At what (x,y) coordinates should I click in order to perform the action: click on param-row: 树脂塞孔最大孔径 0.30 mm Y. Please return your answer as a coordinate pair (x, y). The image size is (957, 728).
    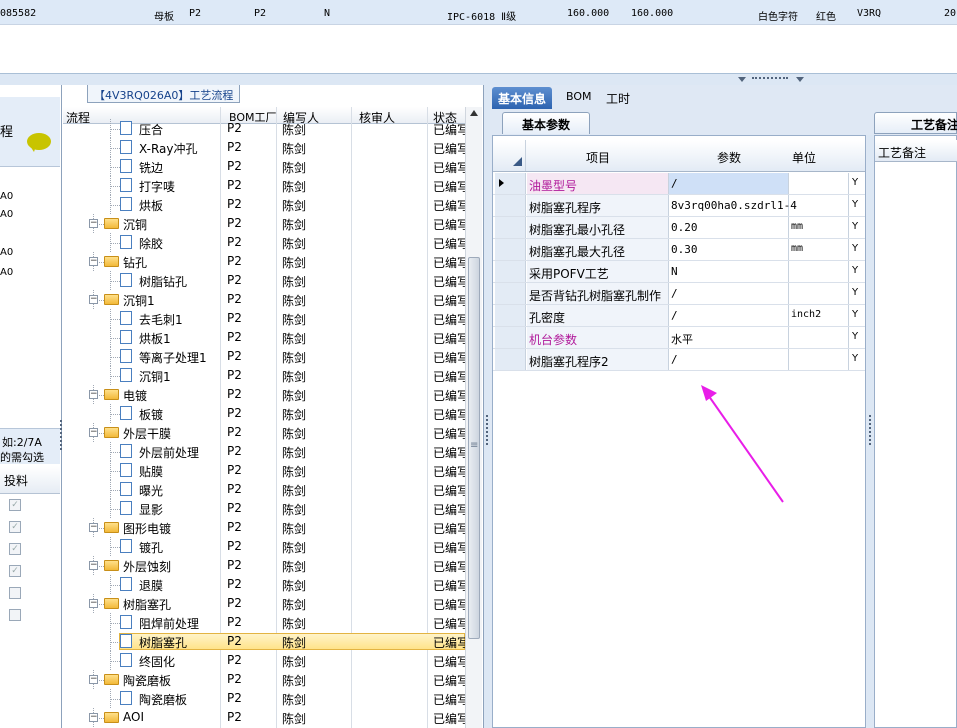
    Looking at the image, I should click on (679, 250).